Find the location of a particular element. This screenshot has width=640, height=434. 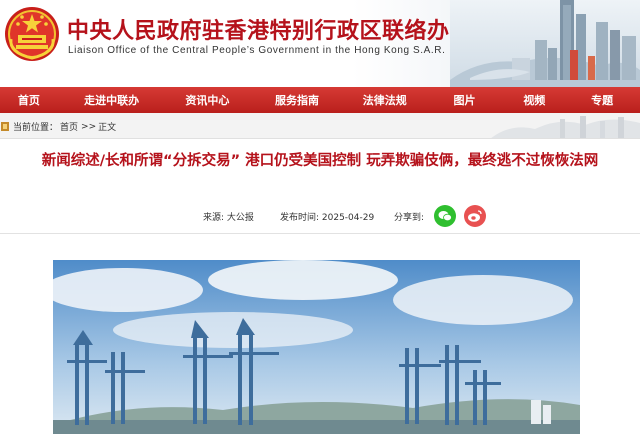

article-date: 发布时间: 2025-04-29 is located at coordinates (327, 218).